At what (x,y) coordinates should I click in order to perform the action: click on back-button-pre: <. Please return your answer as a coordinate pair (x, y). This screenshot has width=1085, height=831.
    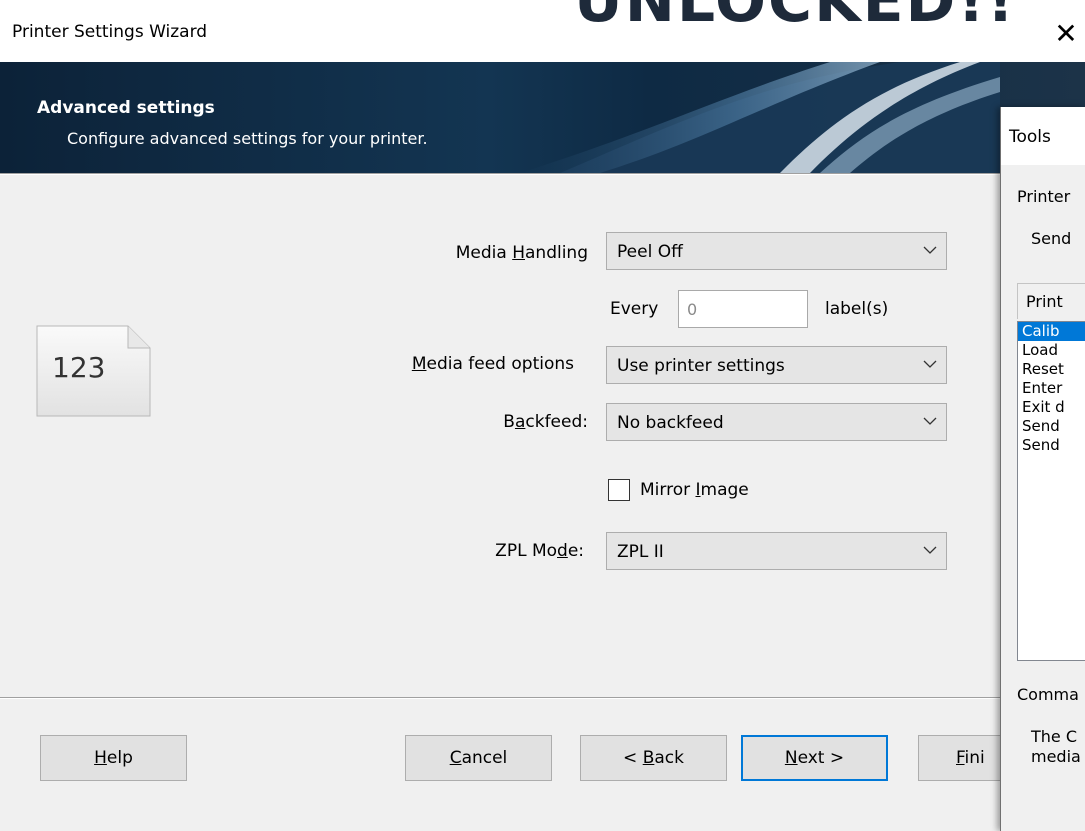
    Looking at the image, I should click on (633, 758).